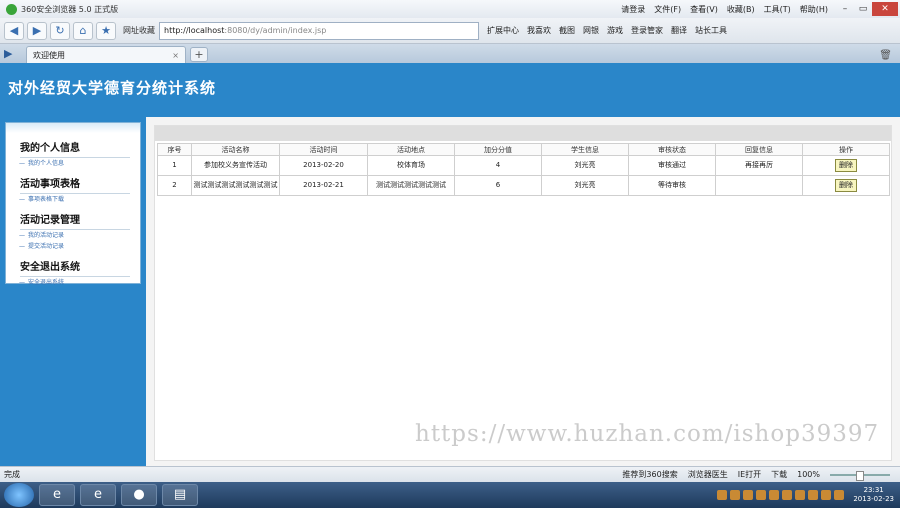  Describe the element at coordinates (679, 30) in the screenshot. I see `tool-translate: 翻译` at that location.